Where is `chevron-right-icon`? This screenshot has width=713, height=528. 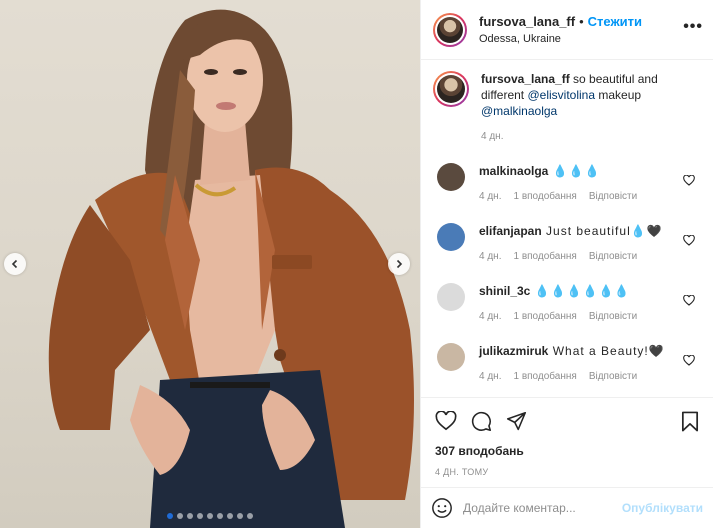 chevron-right-icon is located at coordinates (399, 264).